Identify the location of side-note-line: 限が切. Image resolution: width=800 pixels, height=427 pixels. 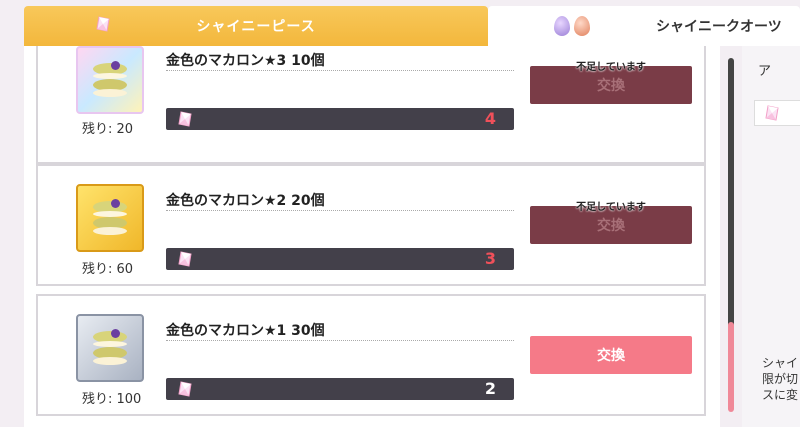
(780, 379).